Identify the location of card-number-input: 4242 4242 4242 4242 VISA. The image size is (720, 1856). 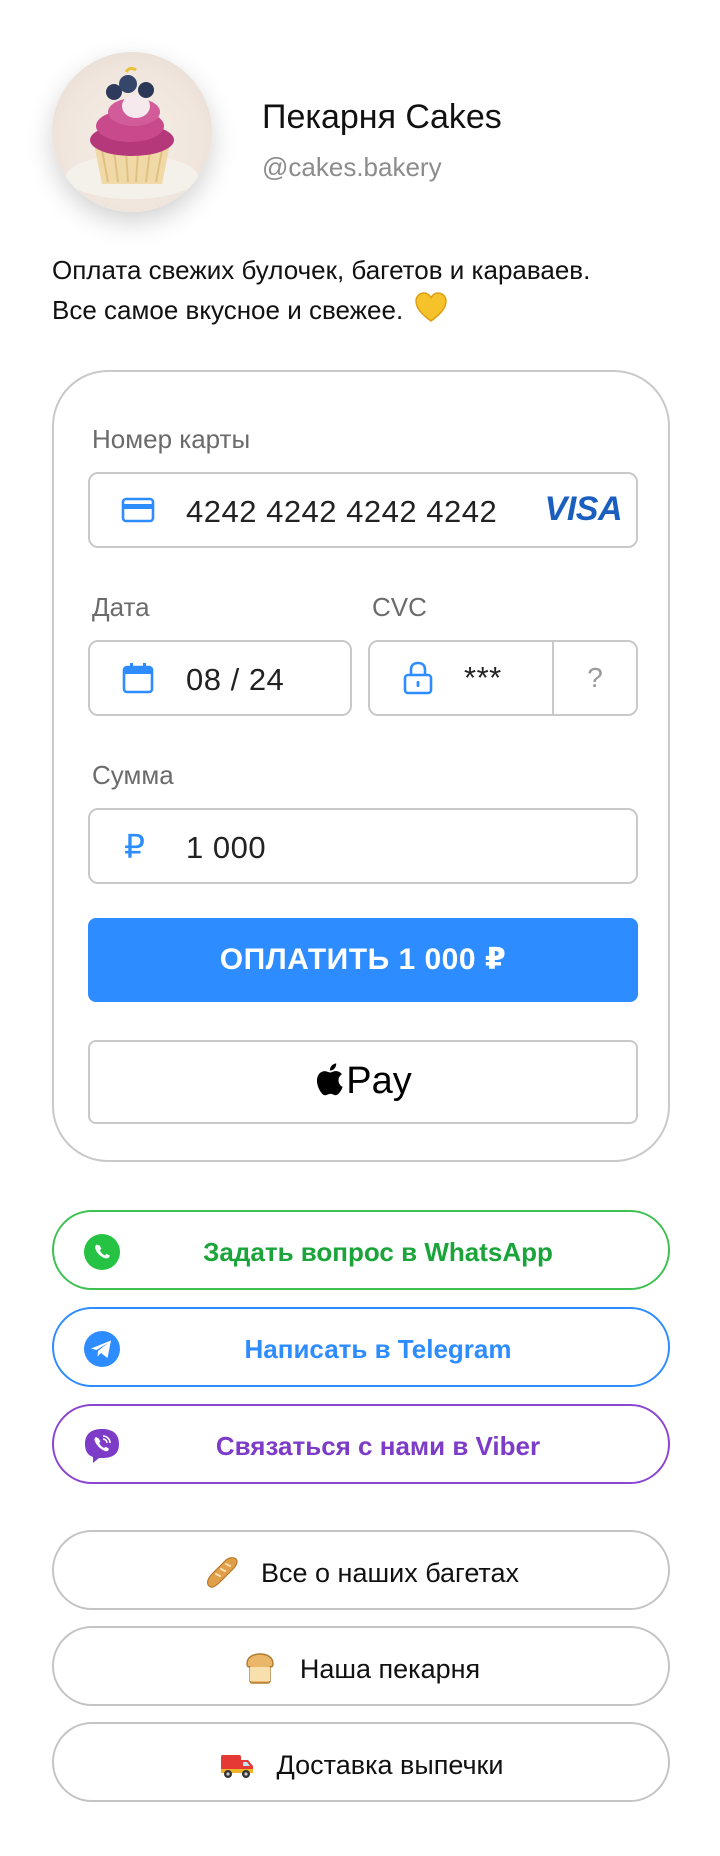
(363, 510).